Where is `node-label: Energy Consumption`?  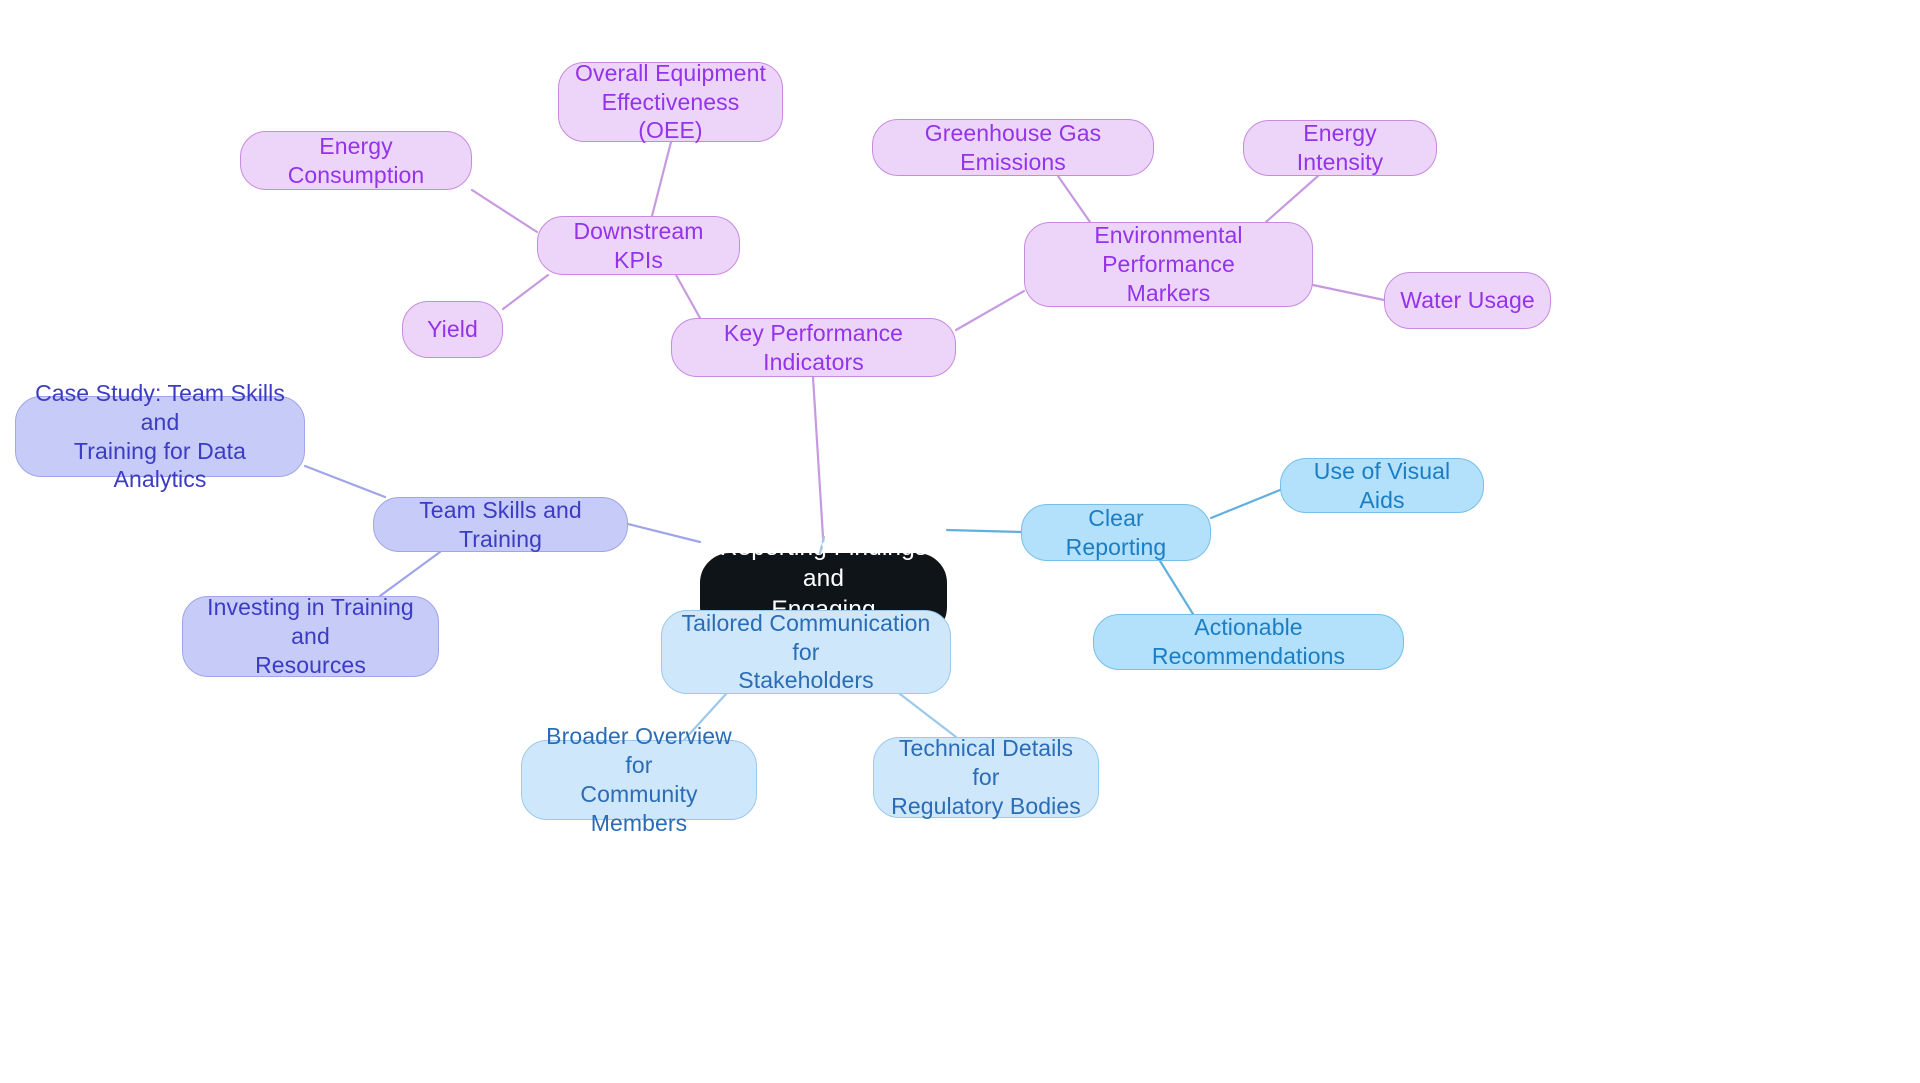 node-label: Energy Consumption is located at coordinates (356, 160).